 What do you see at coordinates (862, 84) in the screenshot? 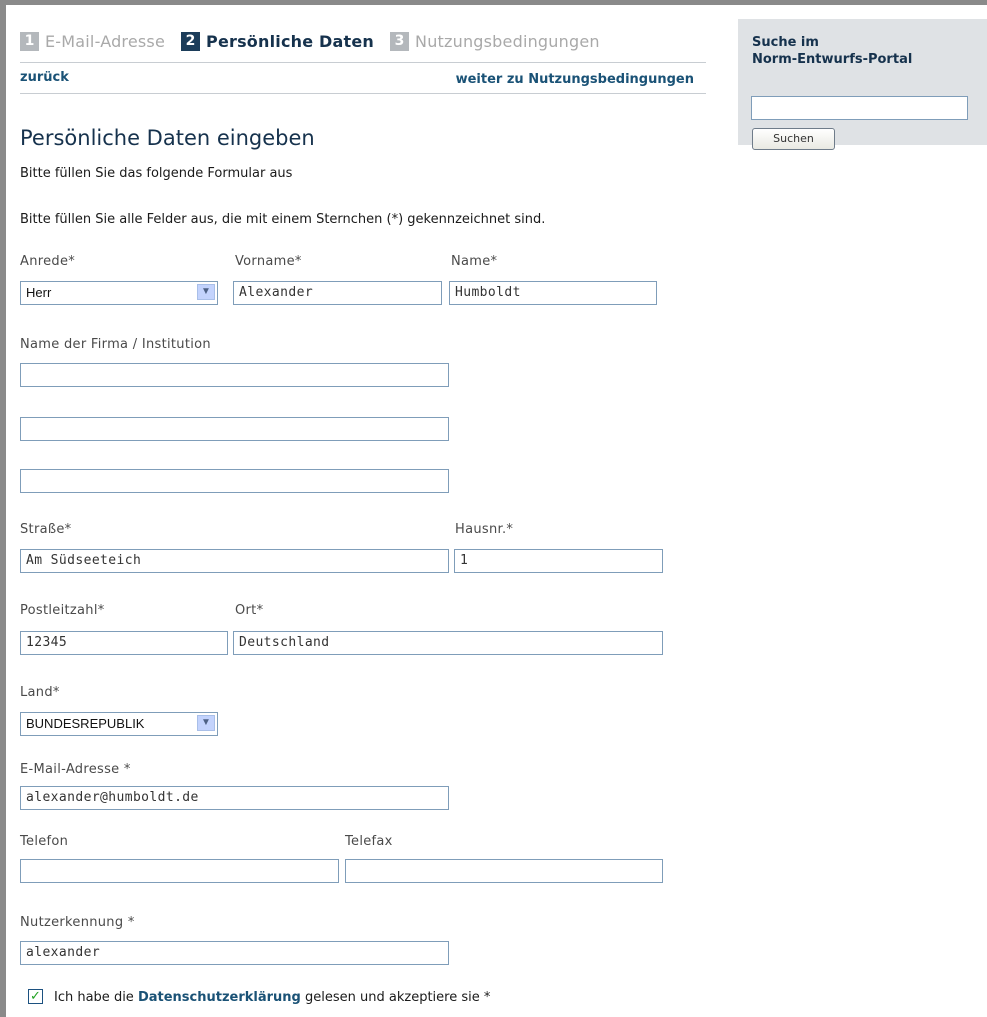
I see `search-panel: Suche im Norm-Entwurfs-Portal Suchen` at bounding box center [862, 84].